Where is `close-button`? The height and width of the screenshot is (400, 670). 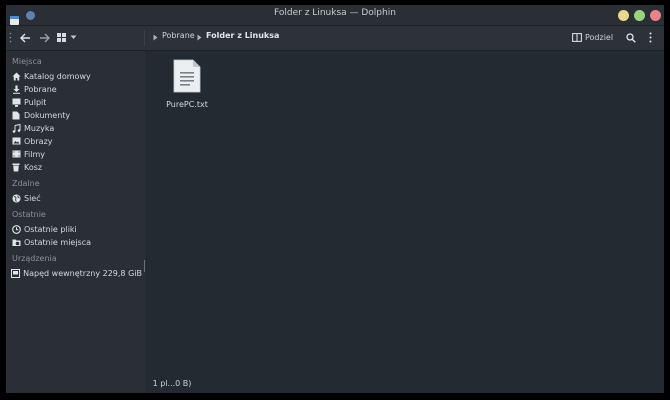 close-button is located at coordinates (655, 15).